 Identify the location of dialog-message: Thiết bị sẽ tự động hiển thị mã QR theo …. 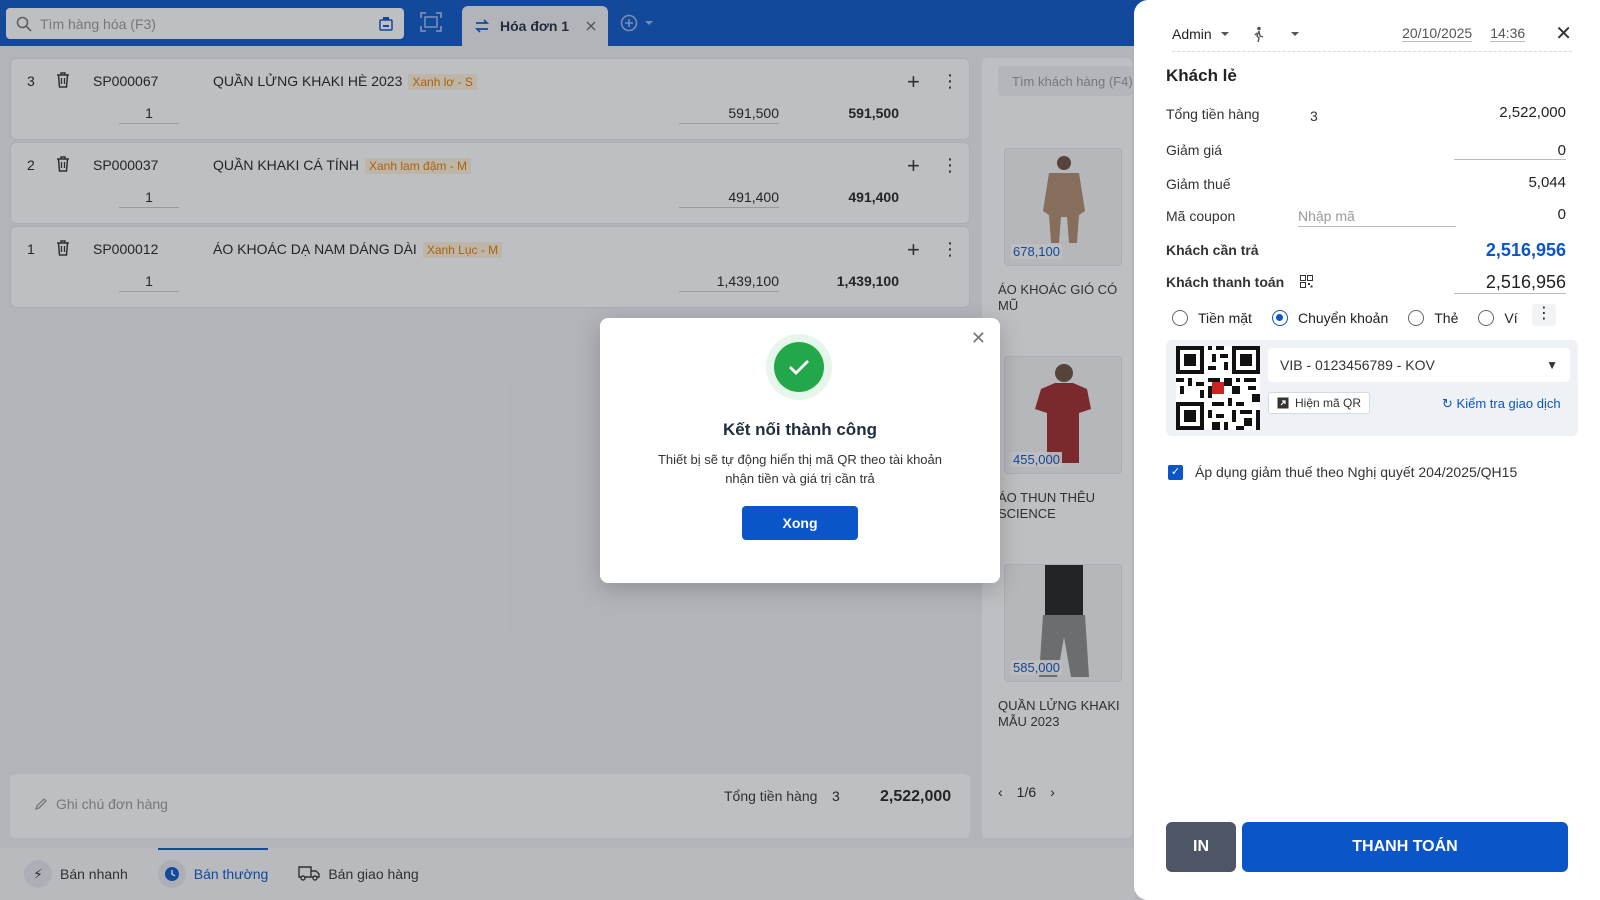
(800, 469).